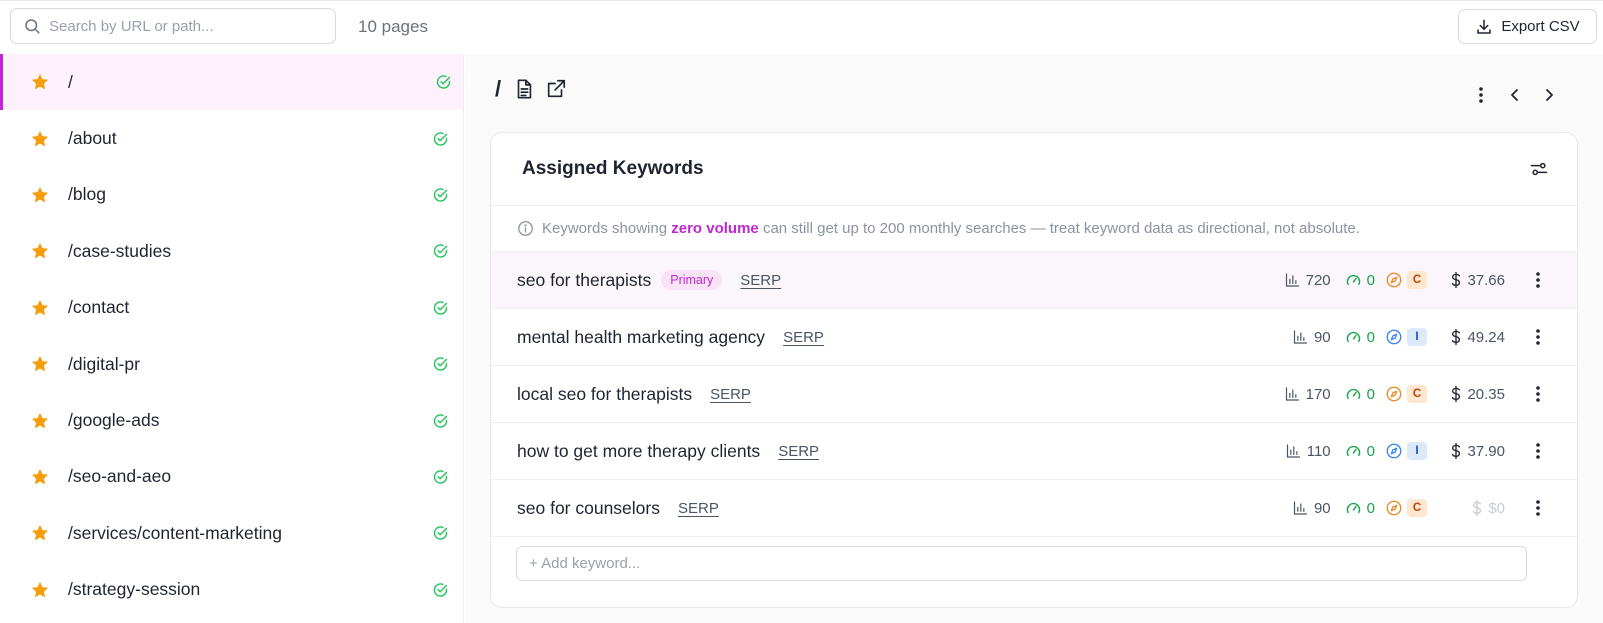 Image resolution: width=1603 pixels, height=623 pixels. I want to click on cpc-metric: $0, so click(1473, 508).